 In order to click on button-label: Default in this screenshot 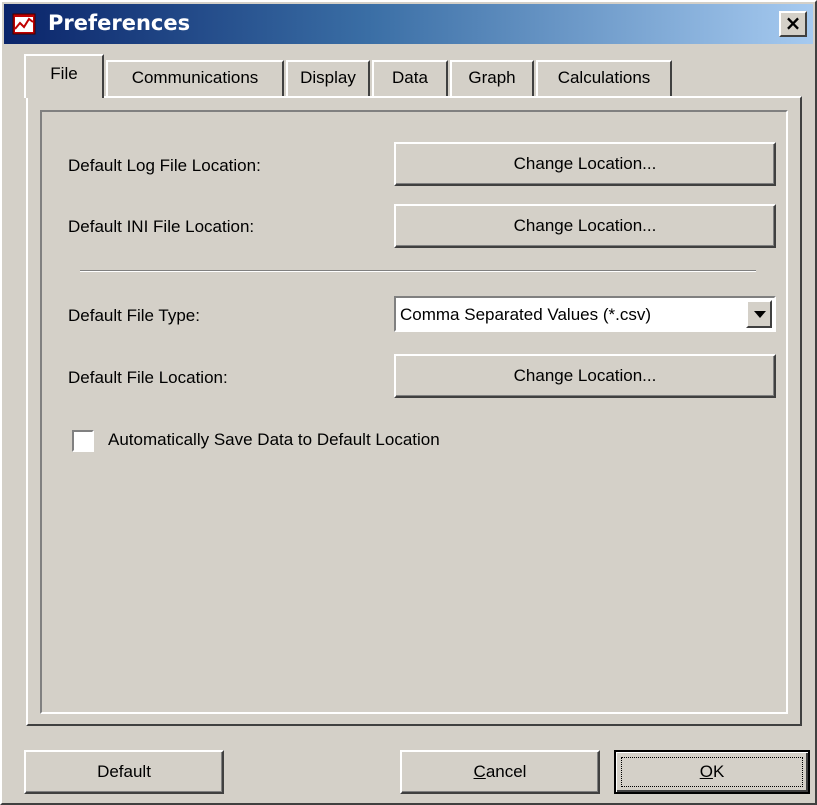, I will do `click(124, 771)`.